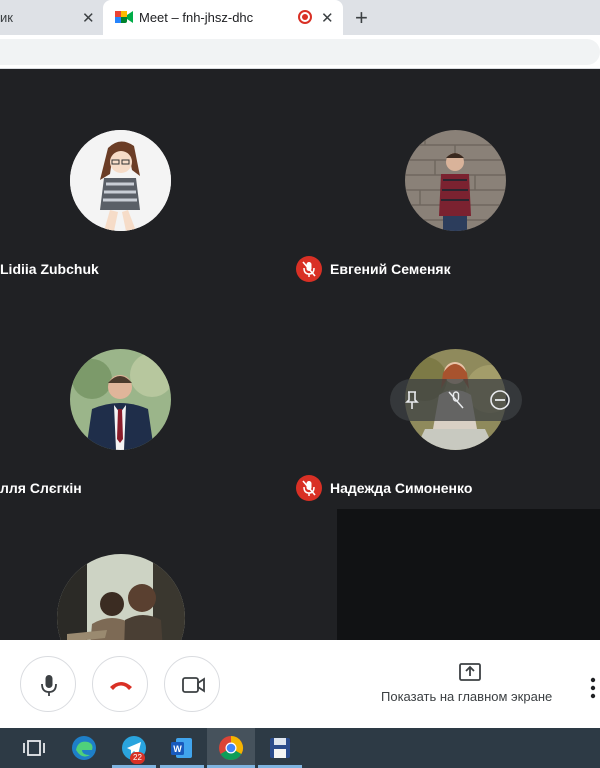 The height and width of the screenshot is (768, 600). I want to click on participant-avatar-lidiia, so click(120, 180).